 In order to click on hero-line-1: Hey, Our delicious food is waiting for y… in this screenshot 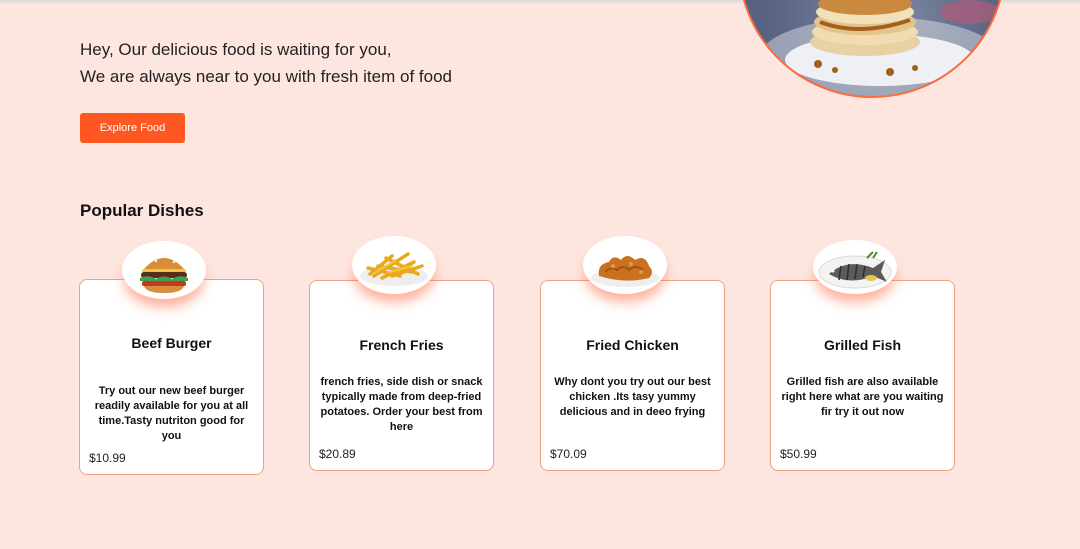, I will do `click(236, 49)`.